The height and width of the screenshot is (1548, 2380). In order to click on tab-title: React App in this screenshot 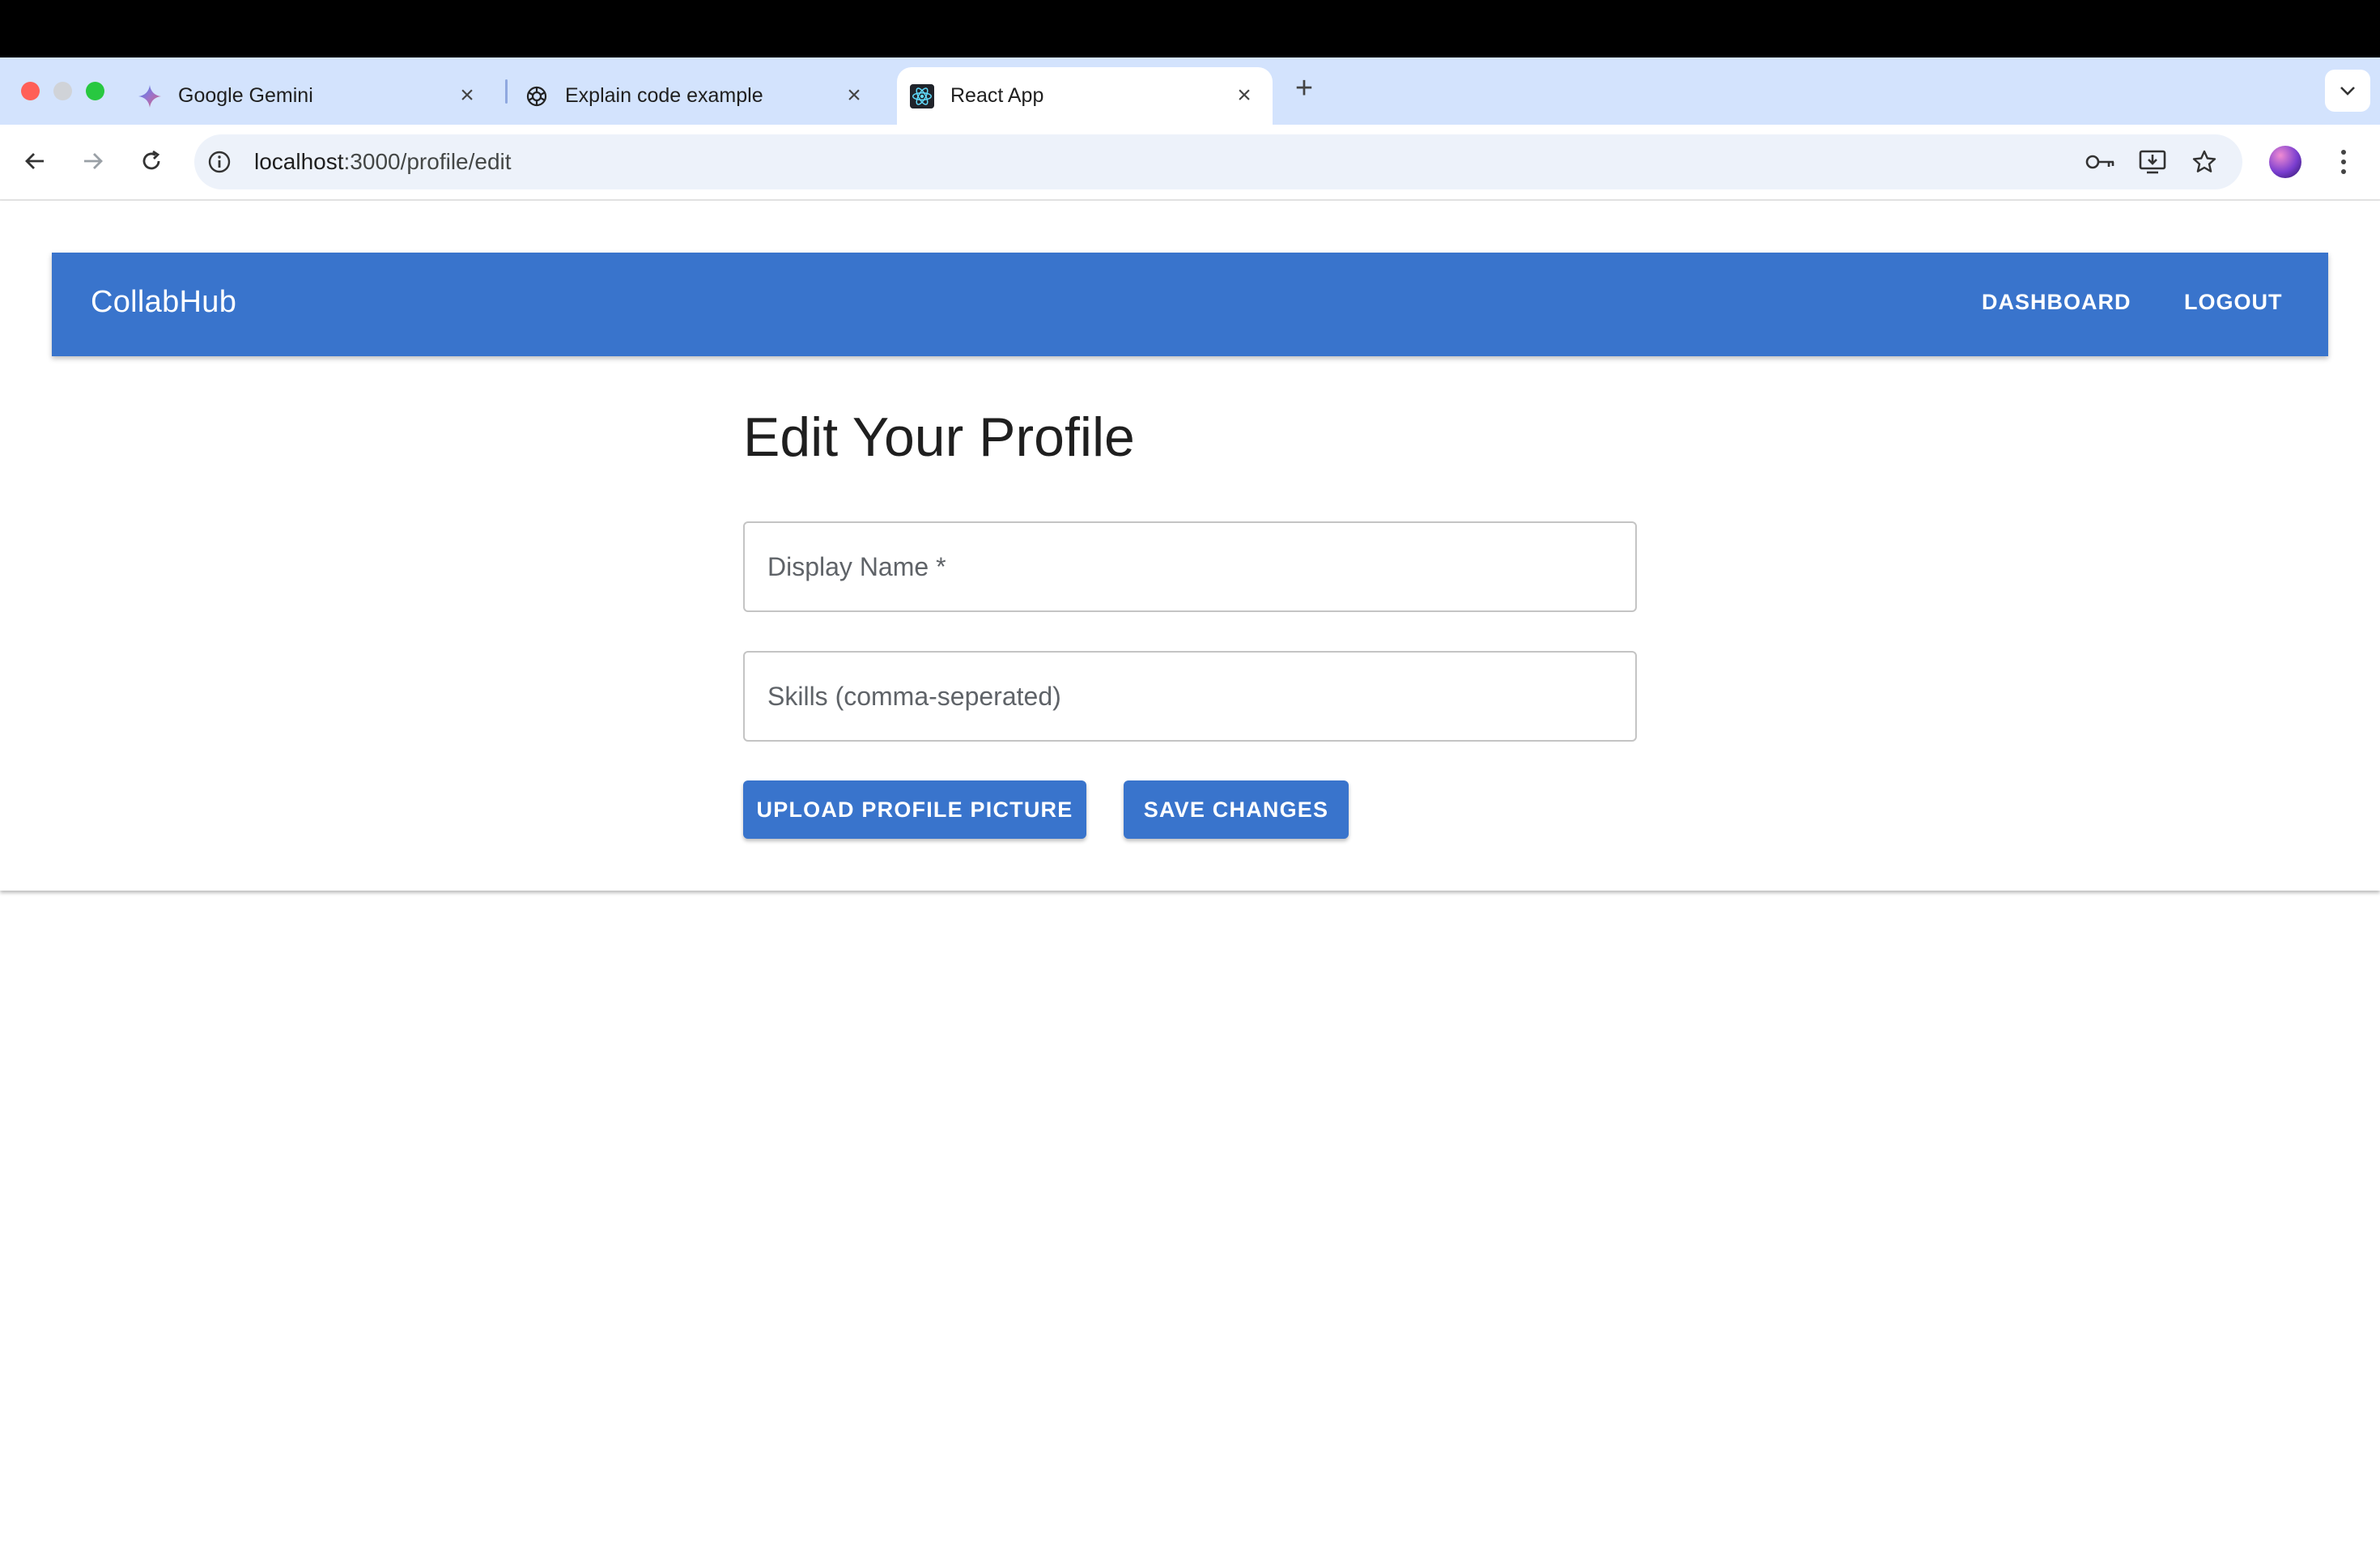, I will do `click(997, 96)`.